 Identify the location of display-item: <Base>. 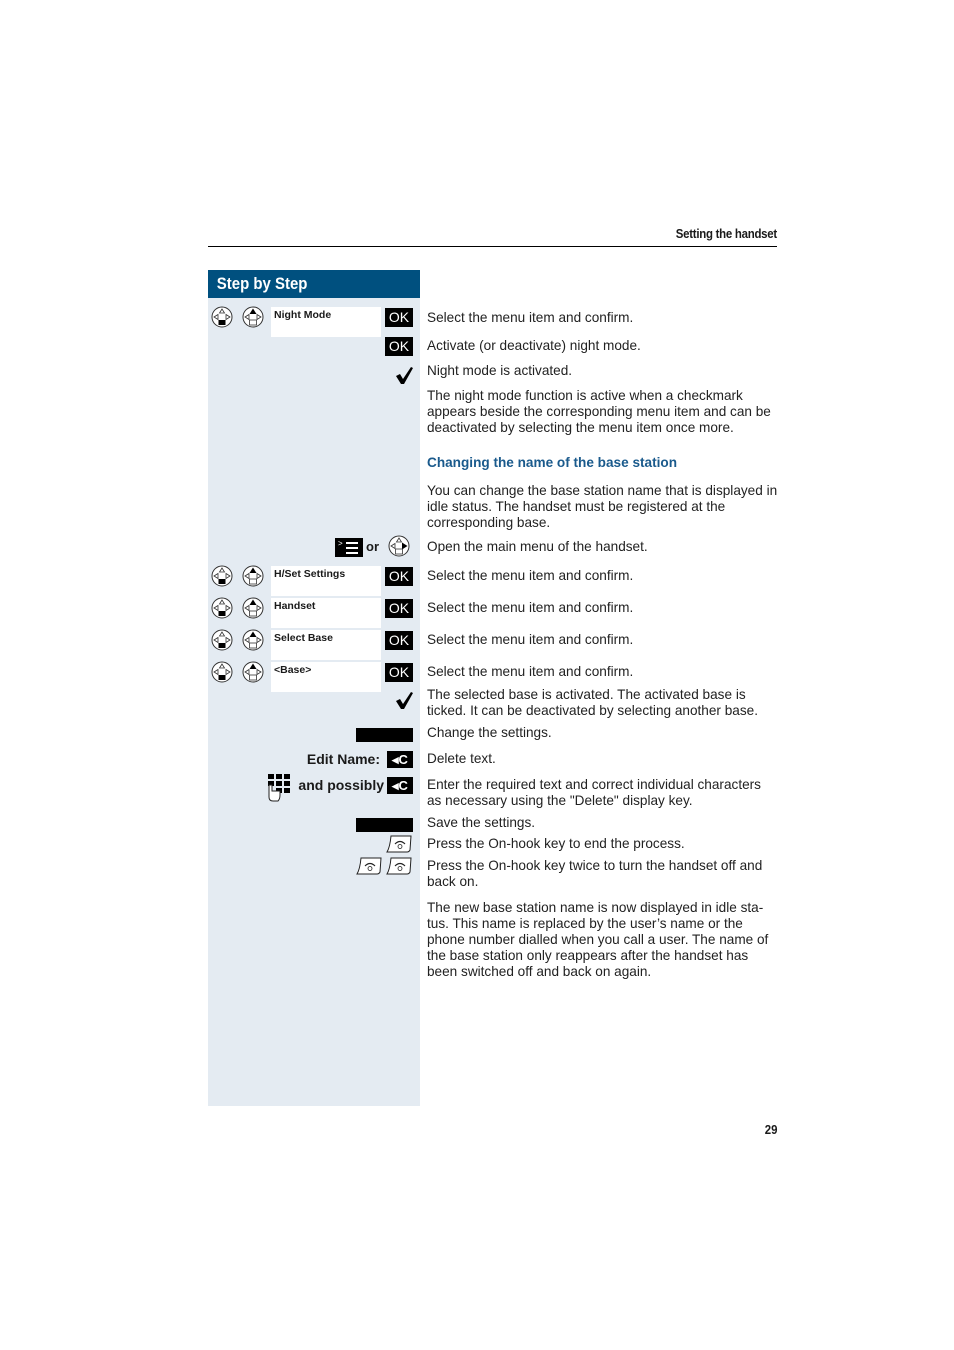
(326, 677).